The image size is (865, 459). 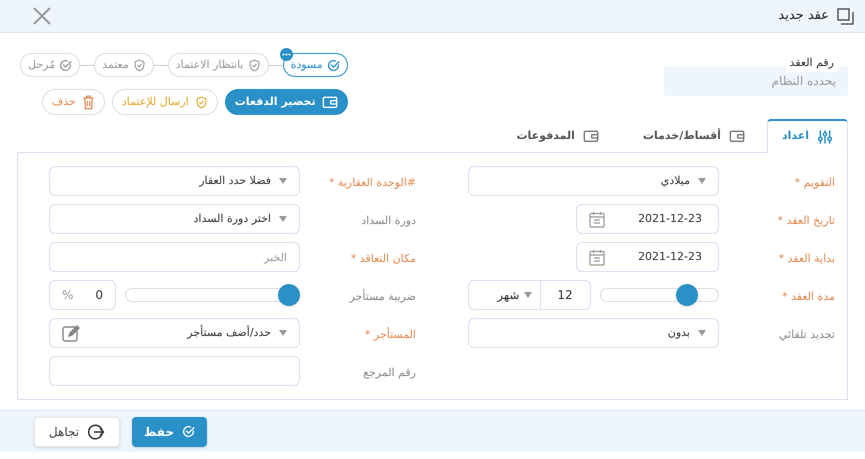 I want to click on window-icon, so click(x=845, y=16).